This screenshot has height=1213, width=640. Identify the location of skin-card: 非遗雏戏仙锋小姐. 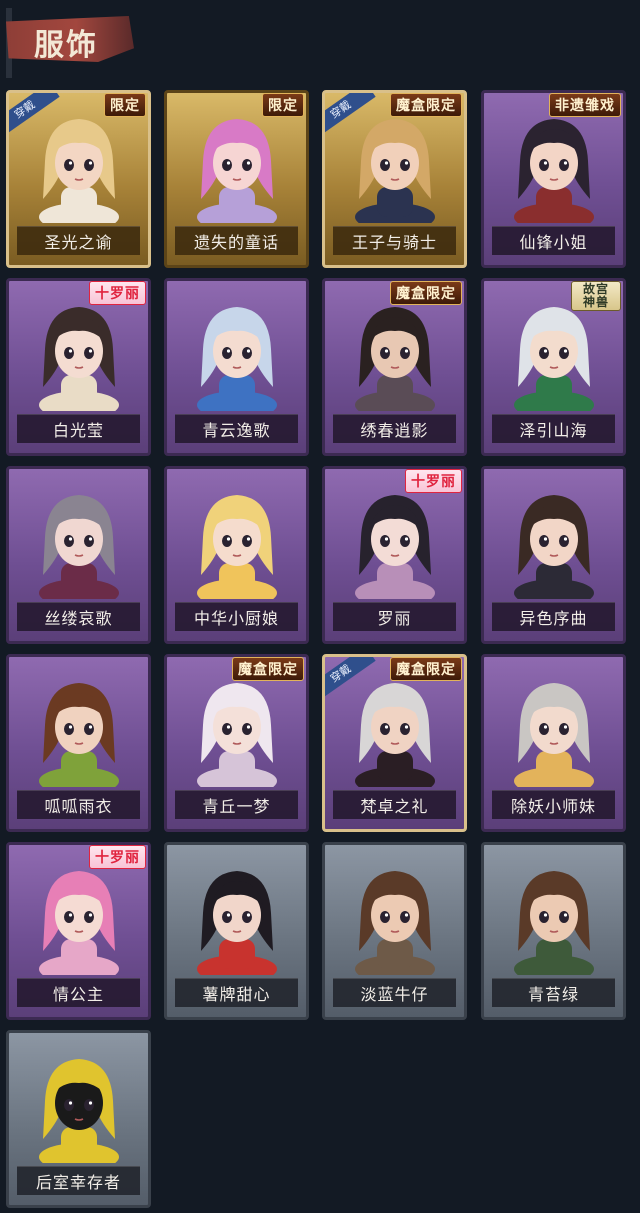
(553, 179).